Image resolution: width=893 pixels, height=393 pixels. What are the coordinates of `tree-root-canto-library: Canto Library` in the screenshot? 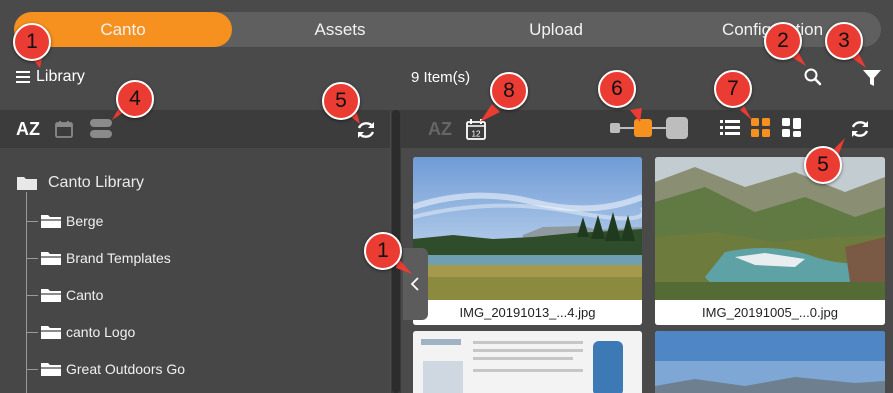 It's located at (80, 183).